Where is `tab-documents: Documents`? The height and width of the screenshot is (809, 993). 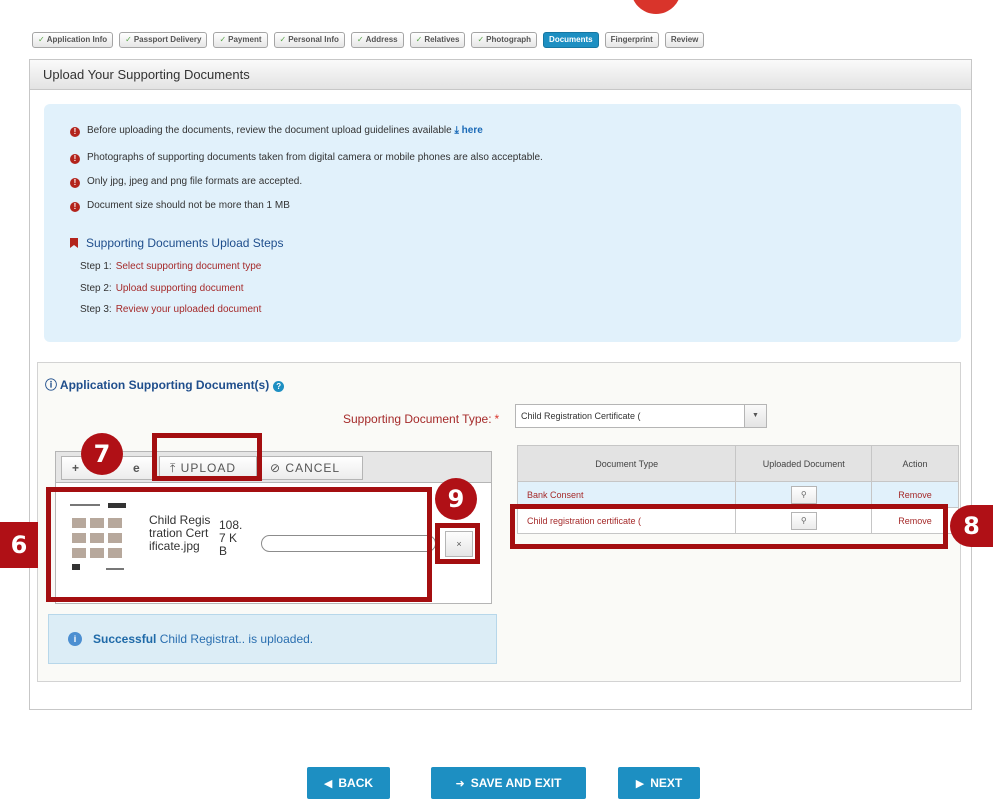 tab-documents: Documents is located at coordinates (571, 40).